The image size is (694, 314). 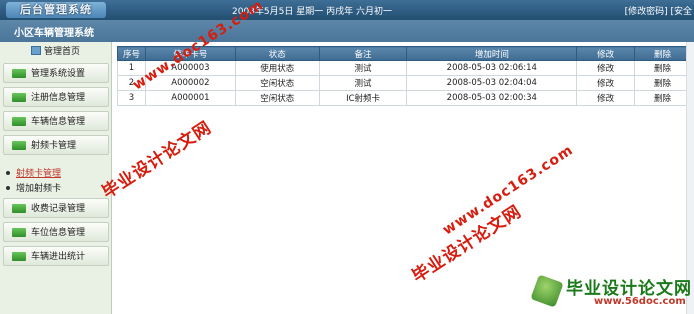 I want to click on menu-item-label: 射频卡管理, so click(x=54, y=146).